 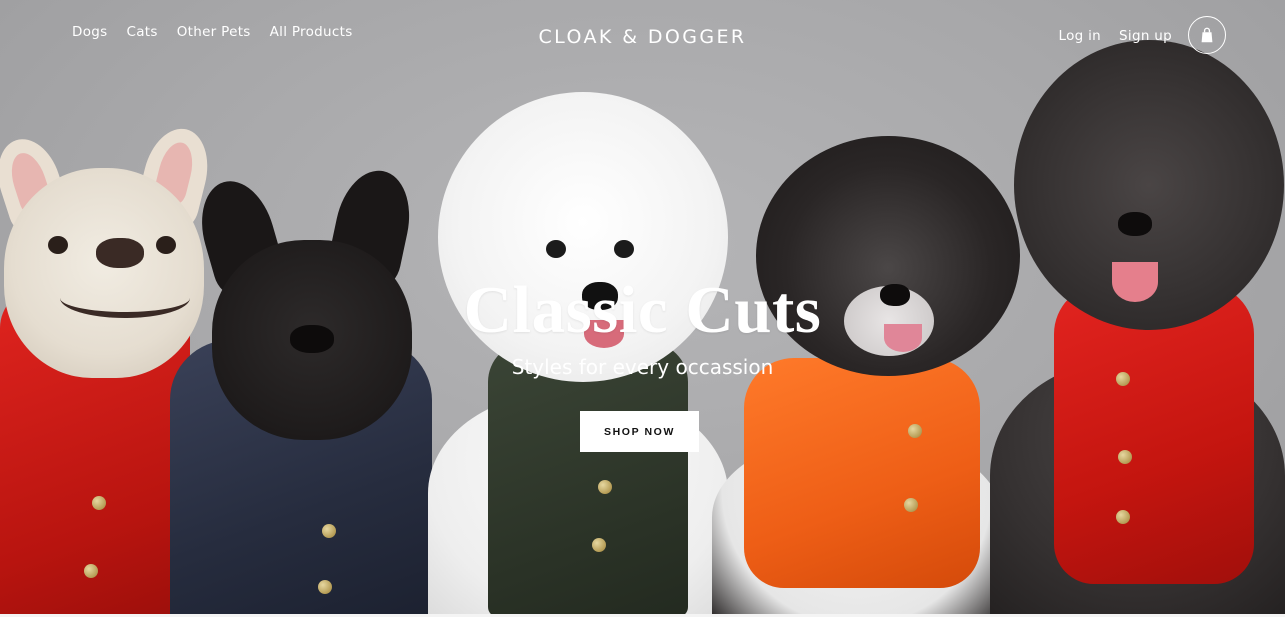 I want to click on signup-link: Sign up, so click(x=1145, y=36).